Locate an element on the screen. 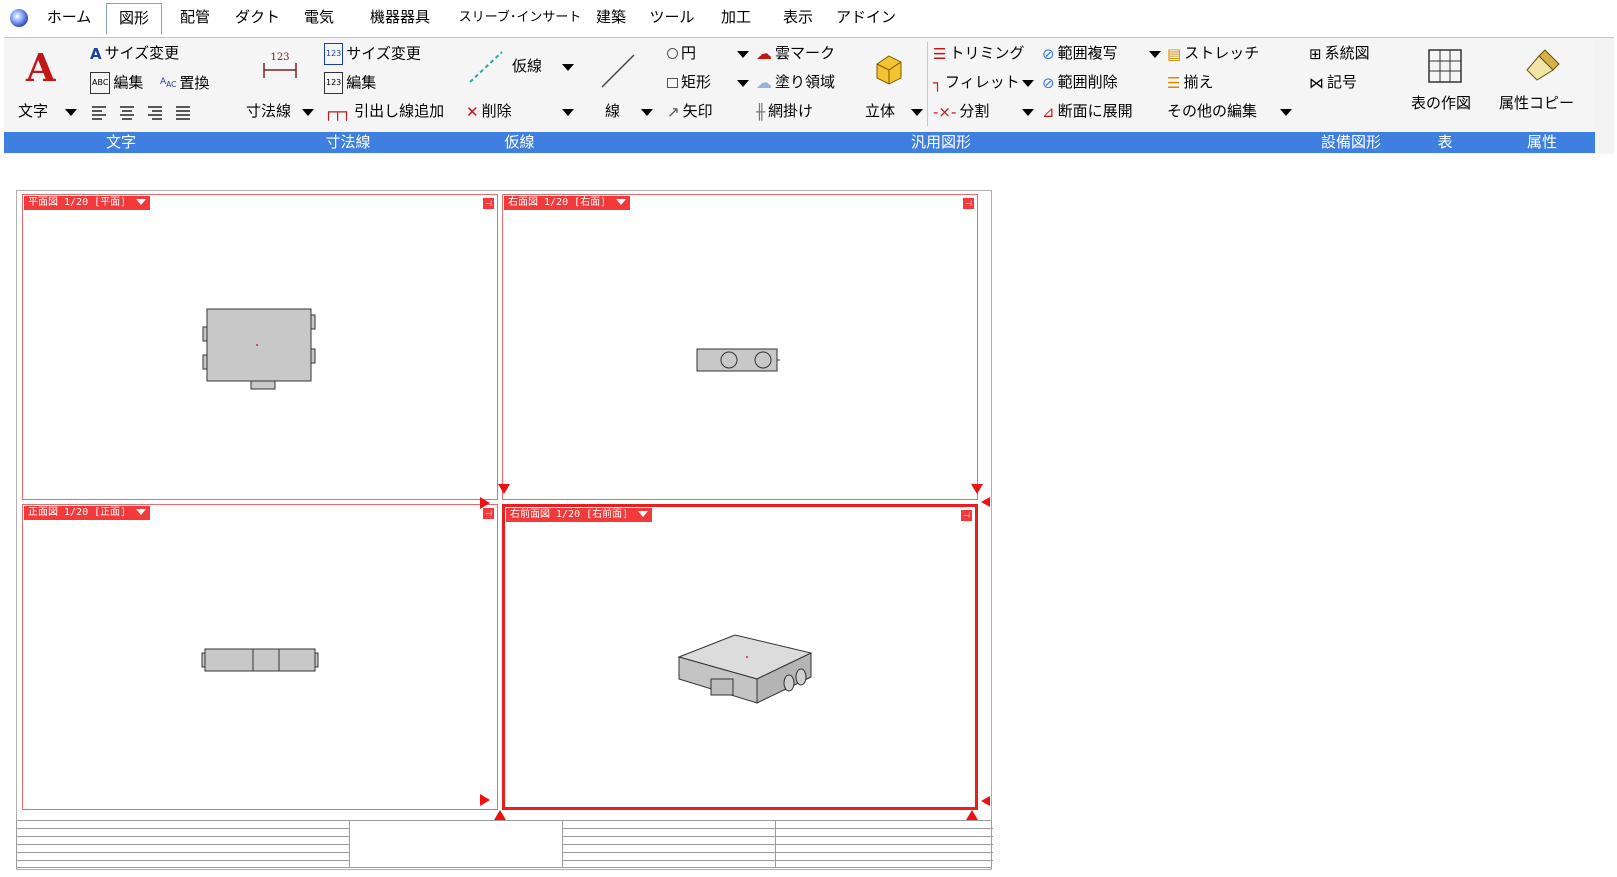  equipment-isometric-view is located at coordinates (750, 672).